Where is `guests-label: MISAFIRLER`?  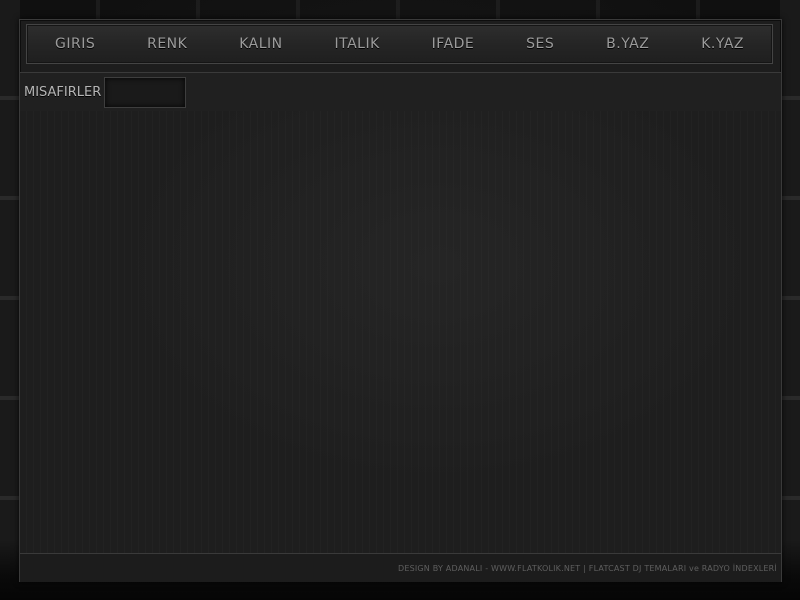
guests-label: MISAFIRLER is located at coordinates (63, 92).